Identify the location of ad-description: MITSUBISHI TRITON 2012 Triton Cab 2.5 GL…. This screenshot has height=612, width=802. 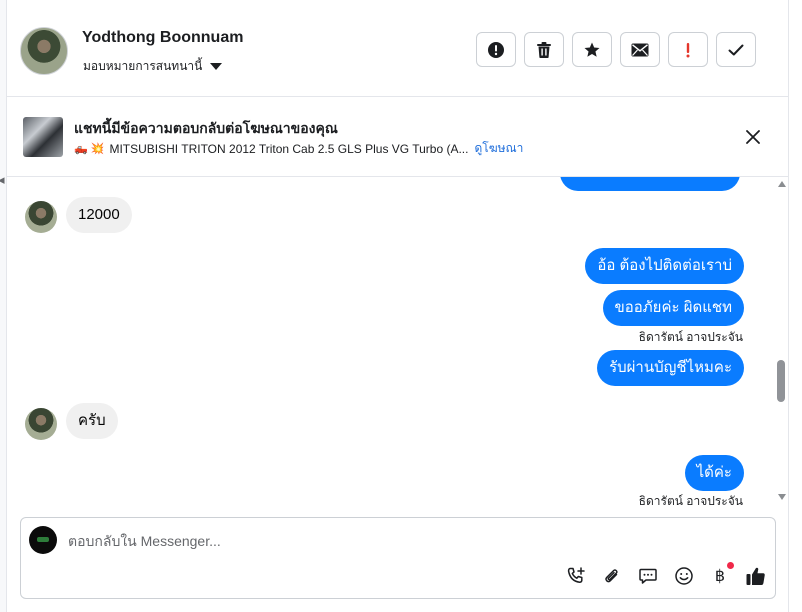
(289, 148).